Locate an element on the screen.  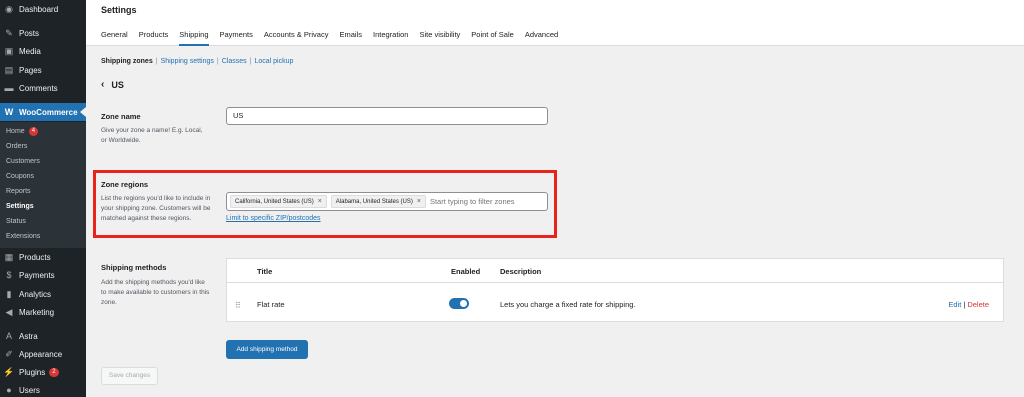
table-header-row: Title Enabled Description is located at coordinates (615, 271).